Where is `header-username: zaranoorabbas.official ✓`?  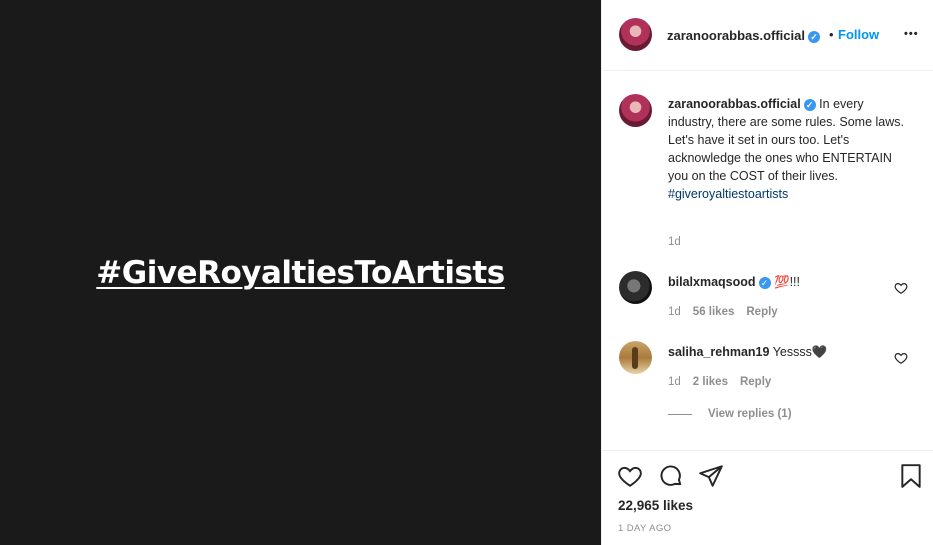
header-username: zaranoorabbas.official ✓ is located at coordinates (743, 35).